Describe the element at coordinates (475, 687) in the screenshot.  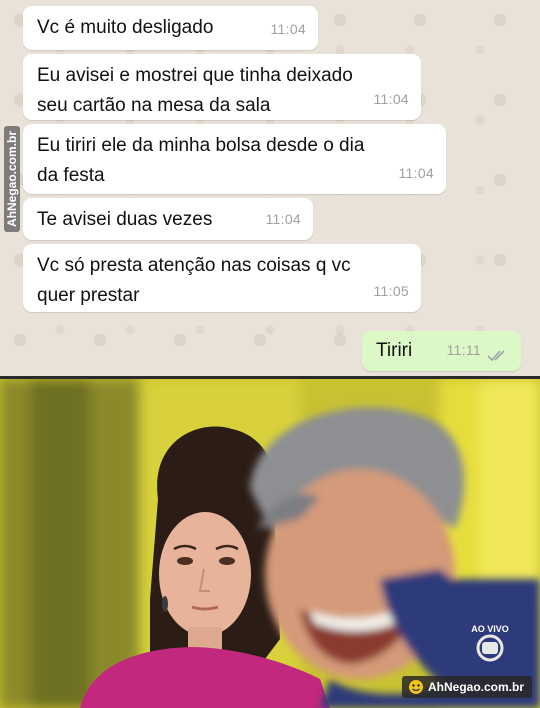
I see `site-watermark-text: AhNegao.com.br` at that location.